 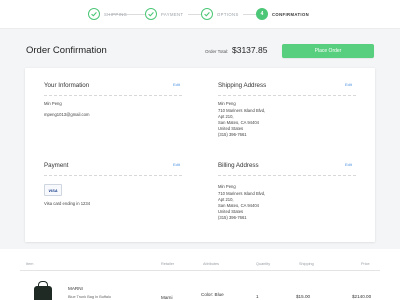 What do you see at coordinates (67, 85) in the screenshot?
I see `your-information-title: Your Information` at bounding box center [67, 85].